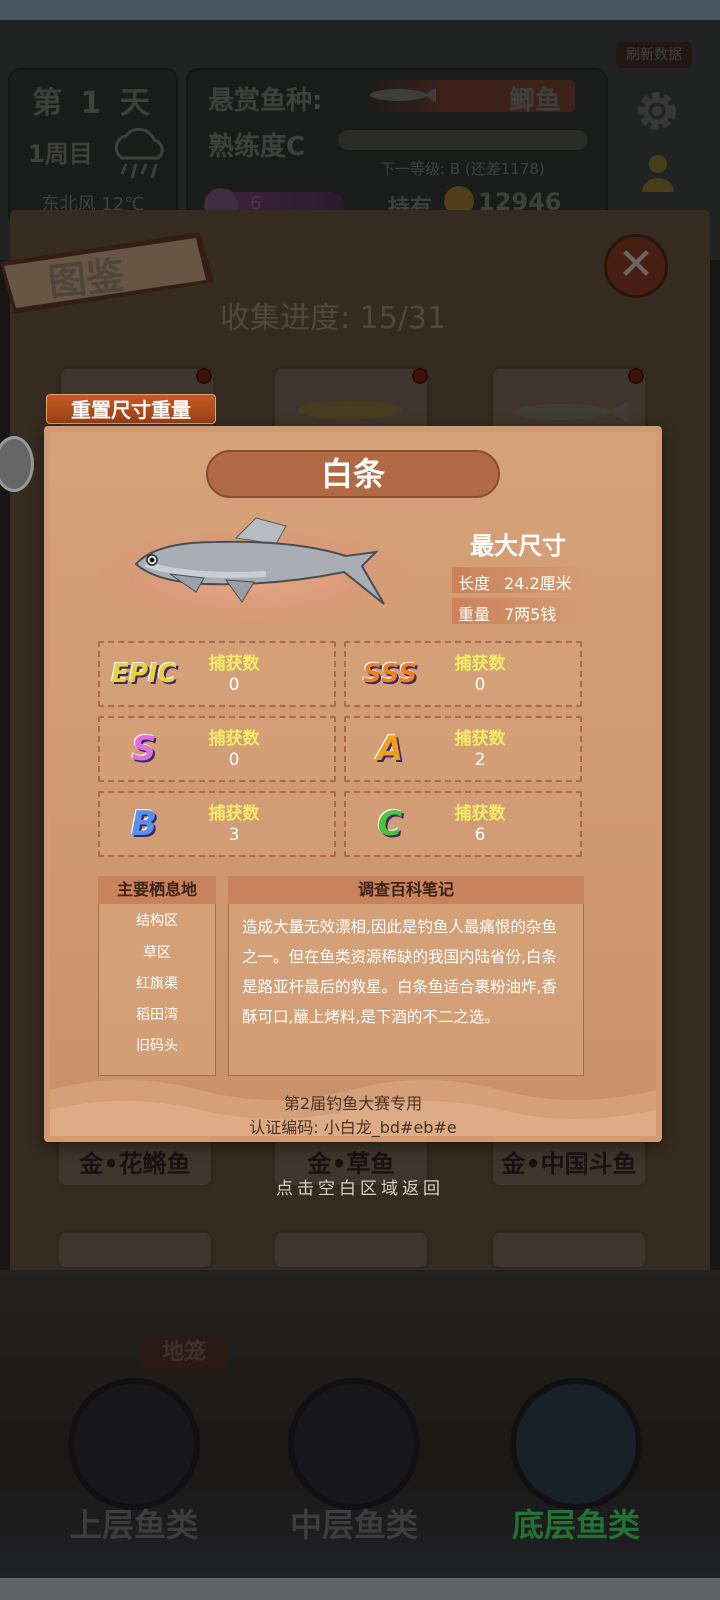 The height and width of the screenshot is (1600, 720). Describe the element at coordinates (474, 614) in the screenshot. I see `weight-label: 重量` at that location.